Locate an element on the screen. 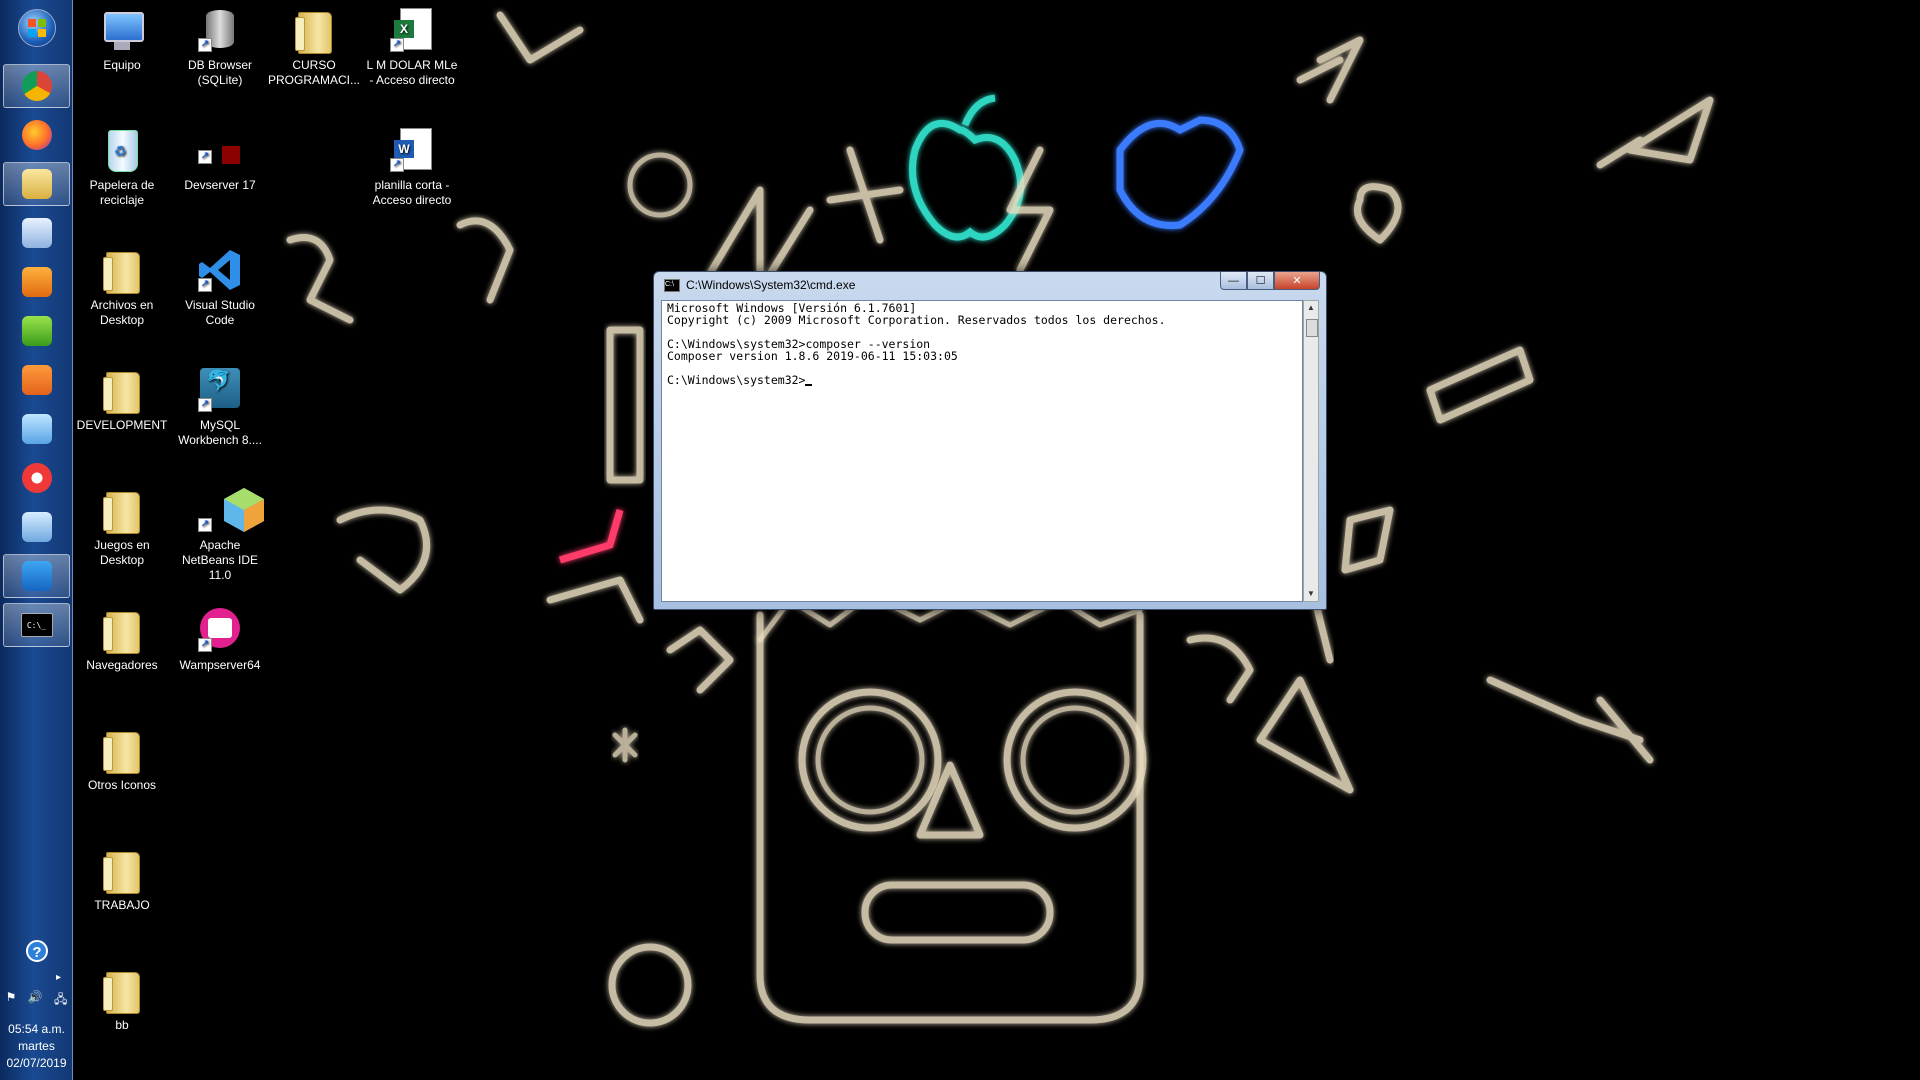 The height and width of the screenshot is (1080, 1920). desktop-icon-db-browser-sqlite: ↗ DB Browser (SQLite) is located at coordinates (220, 47).